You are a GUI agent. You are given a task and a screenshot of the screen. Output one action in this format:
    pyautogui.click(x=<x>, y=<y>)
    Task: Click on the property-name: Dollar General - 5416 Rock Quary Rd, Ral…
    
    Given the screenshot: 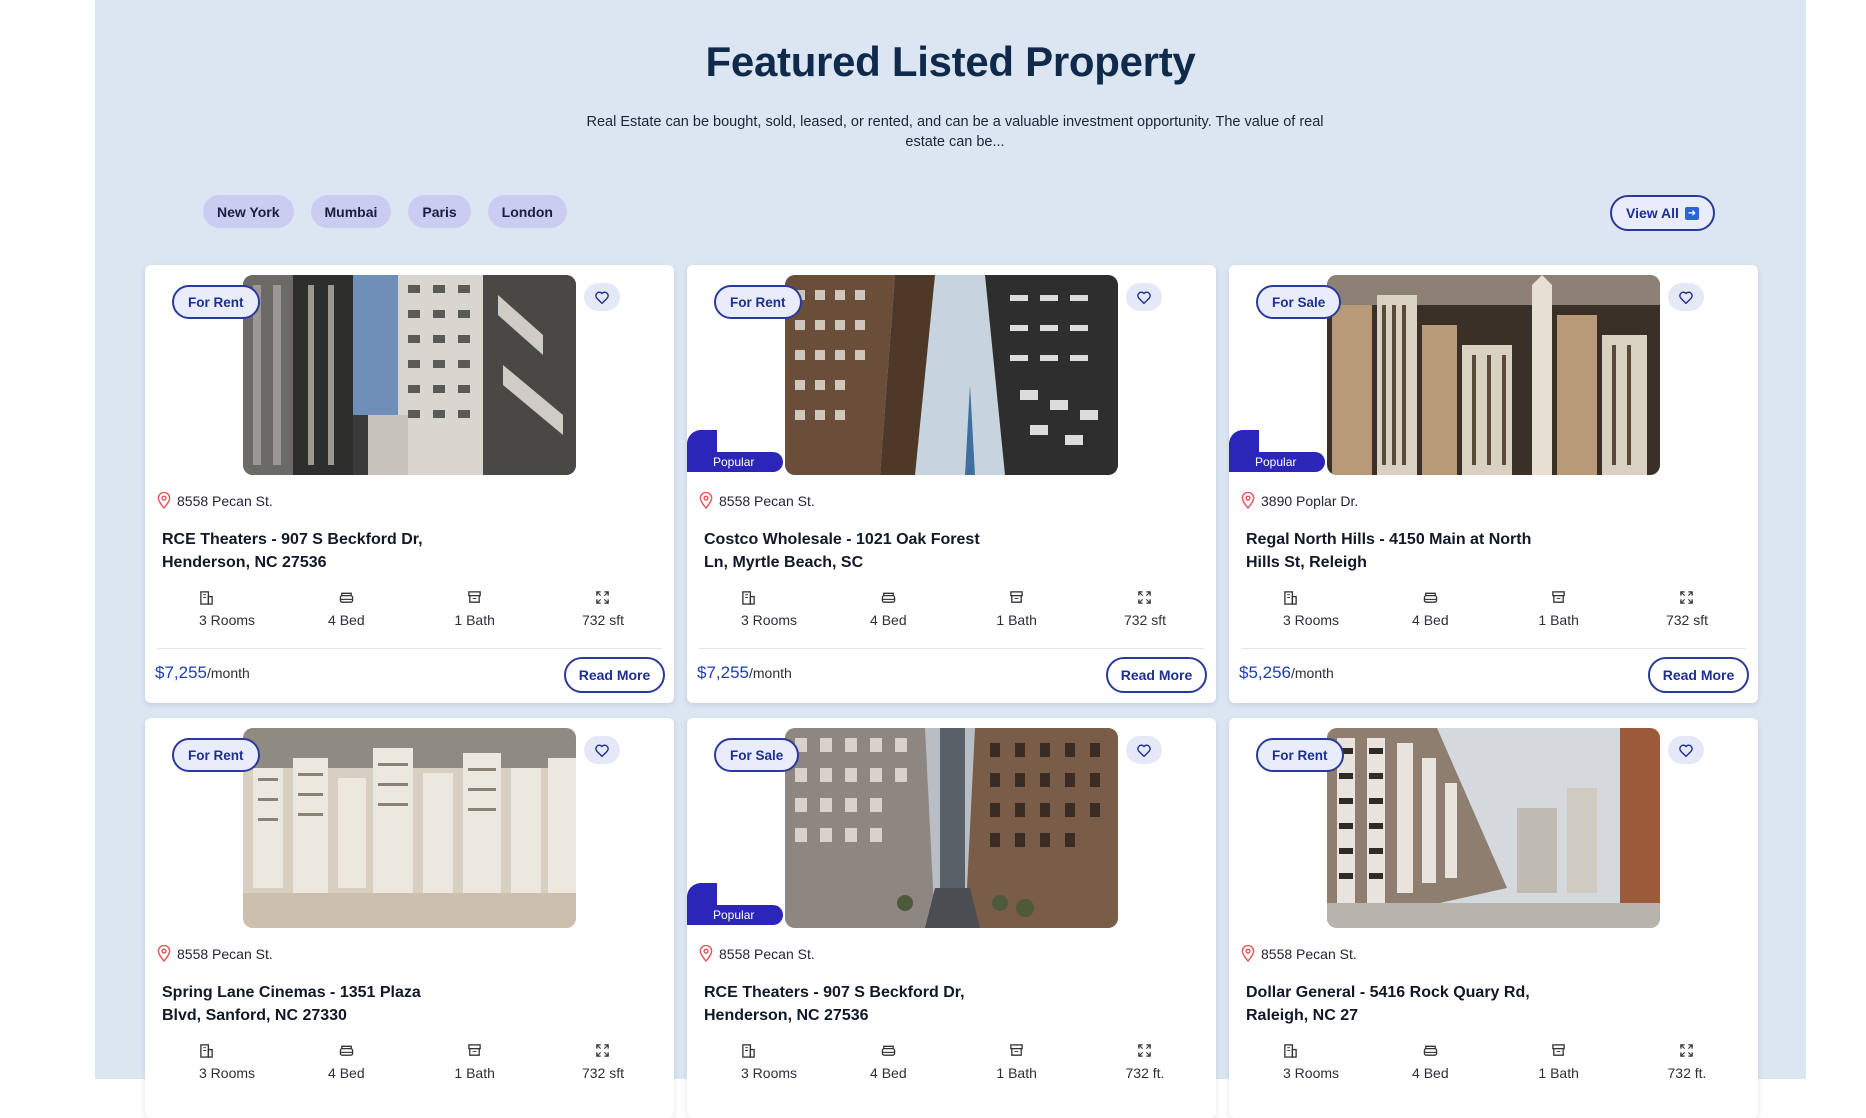 What is the action you would take?
    pyautogui.click(x=1396, y=1004)
    